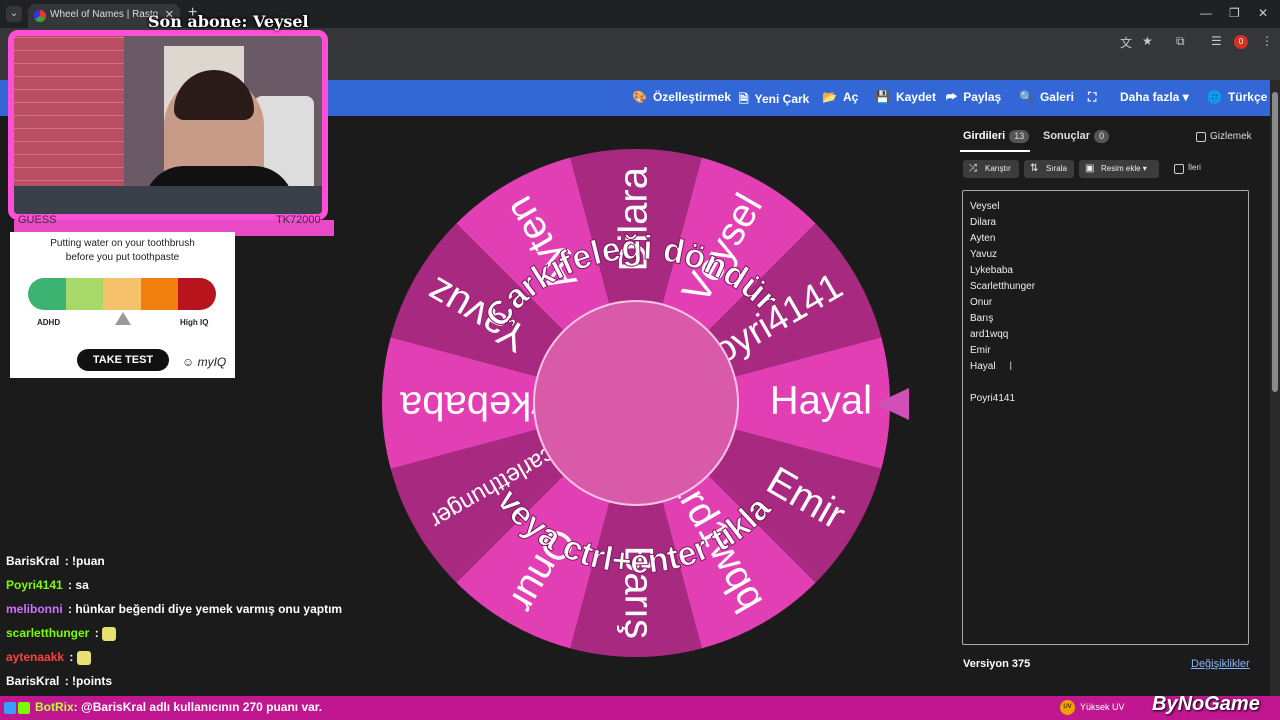 The height and width of the screenshot is (720, 1280). Describe the element at coordinates (88, 561) in the screenshot. I see `chat-text: !puan` at that location.